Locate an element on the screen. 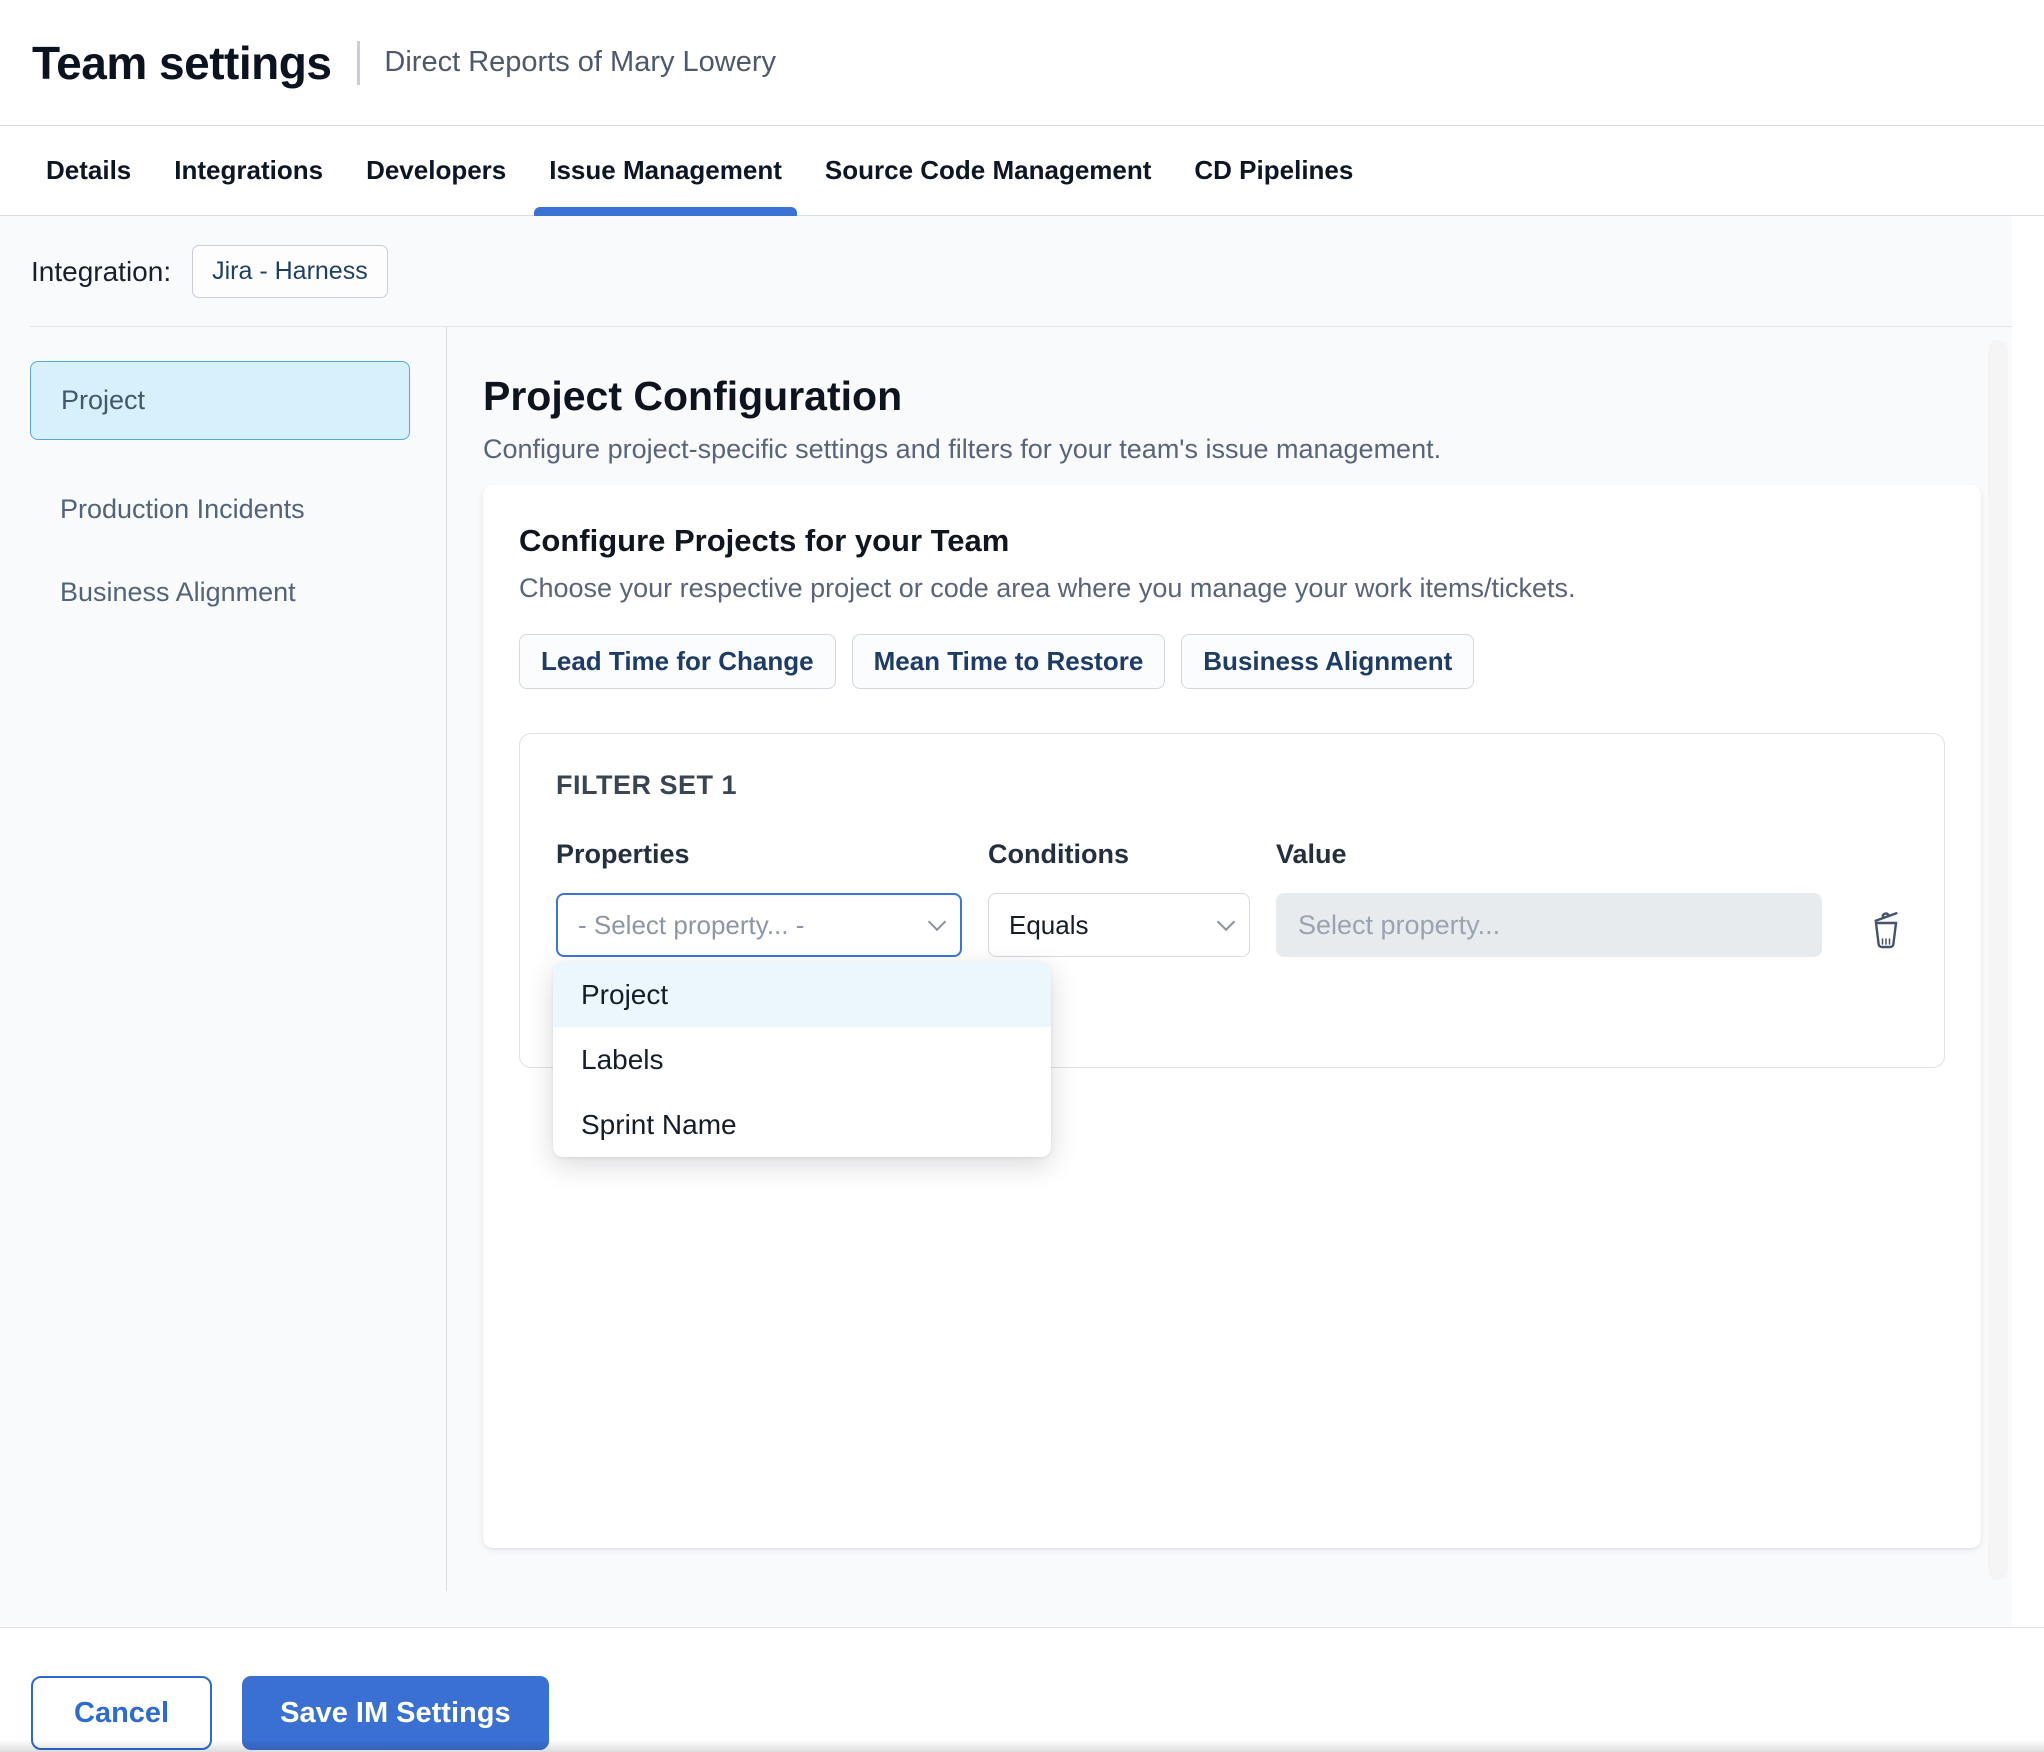  footer-action-bar: Cancel Save IM Settings is located at coordinates (1022, 1689).